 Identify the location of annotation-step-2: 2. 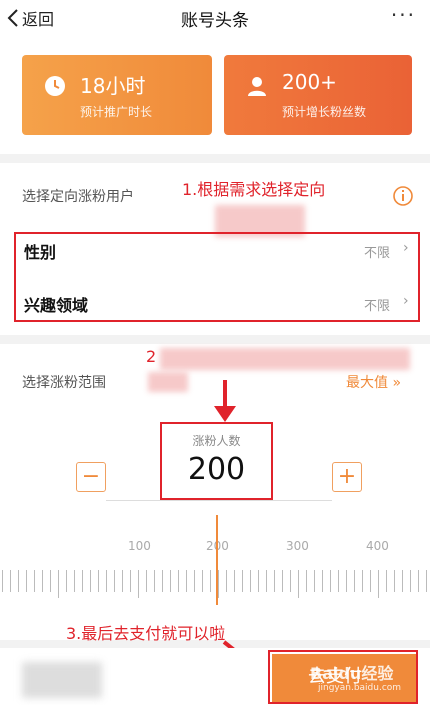
(151, 356).